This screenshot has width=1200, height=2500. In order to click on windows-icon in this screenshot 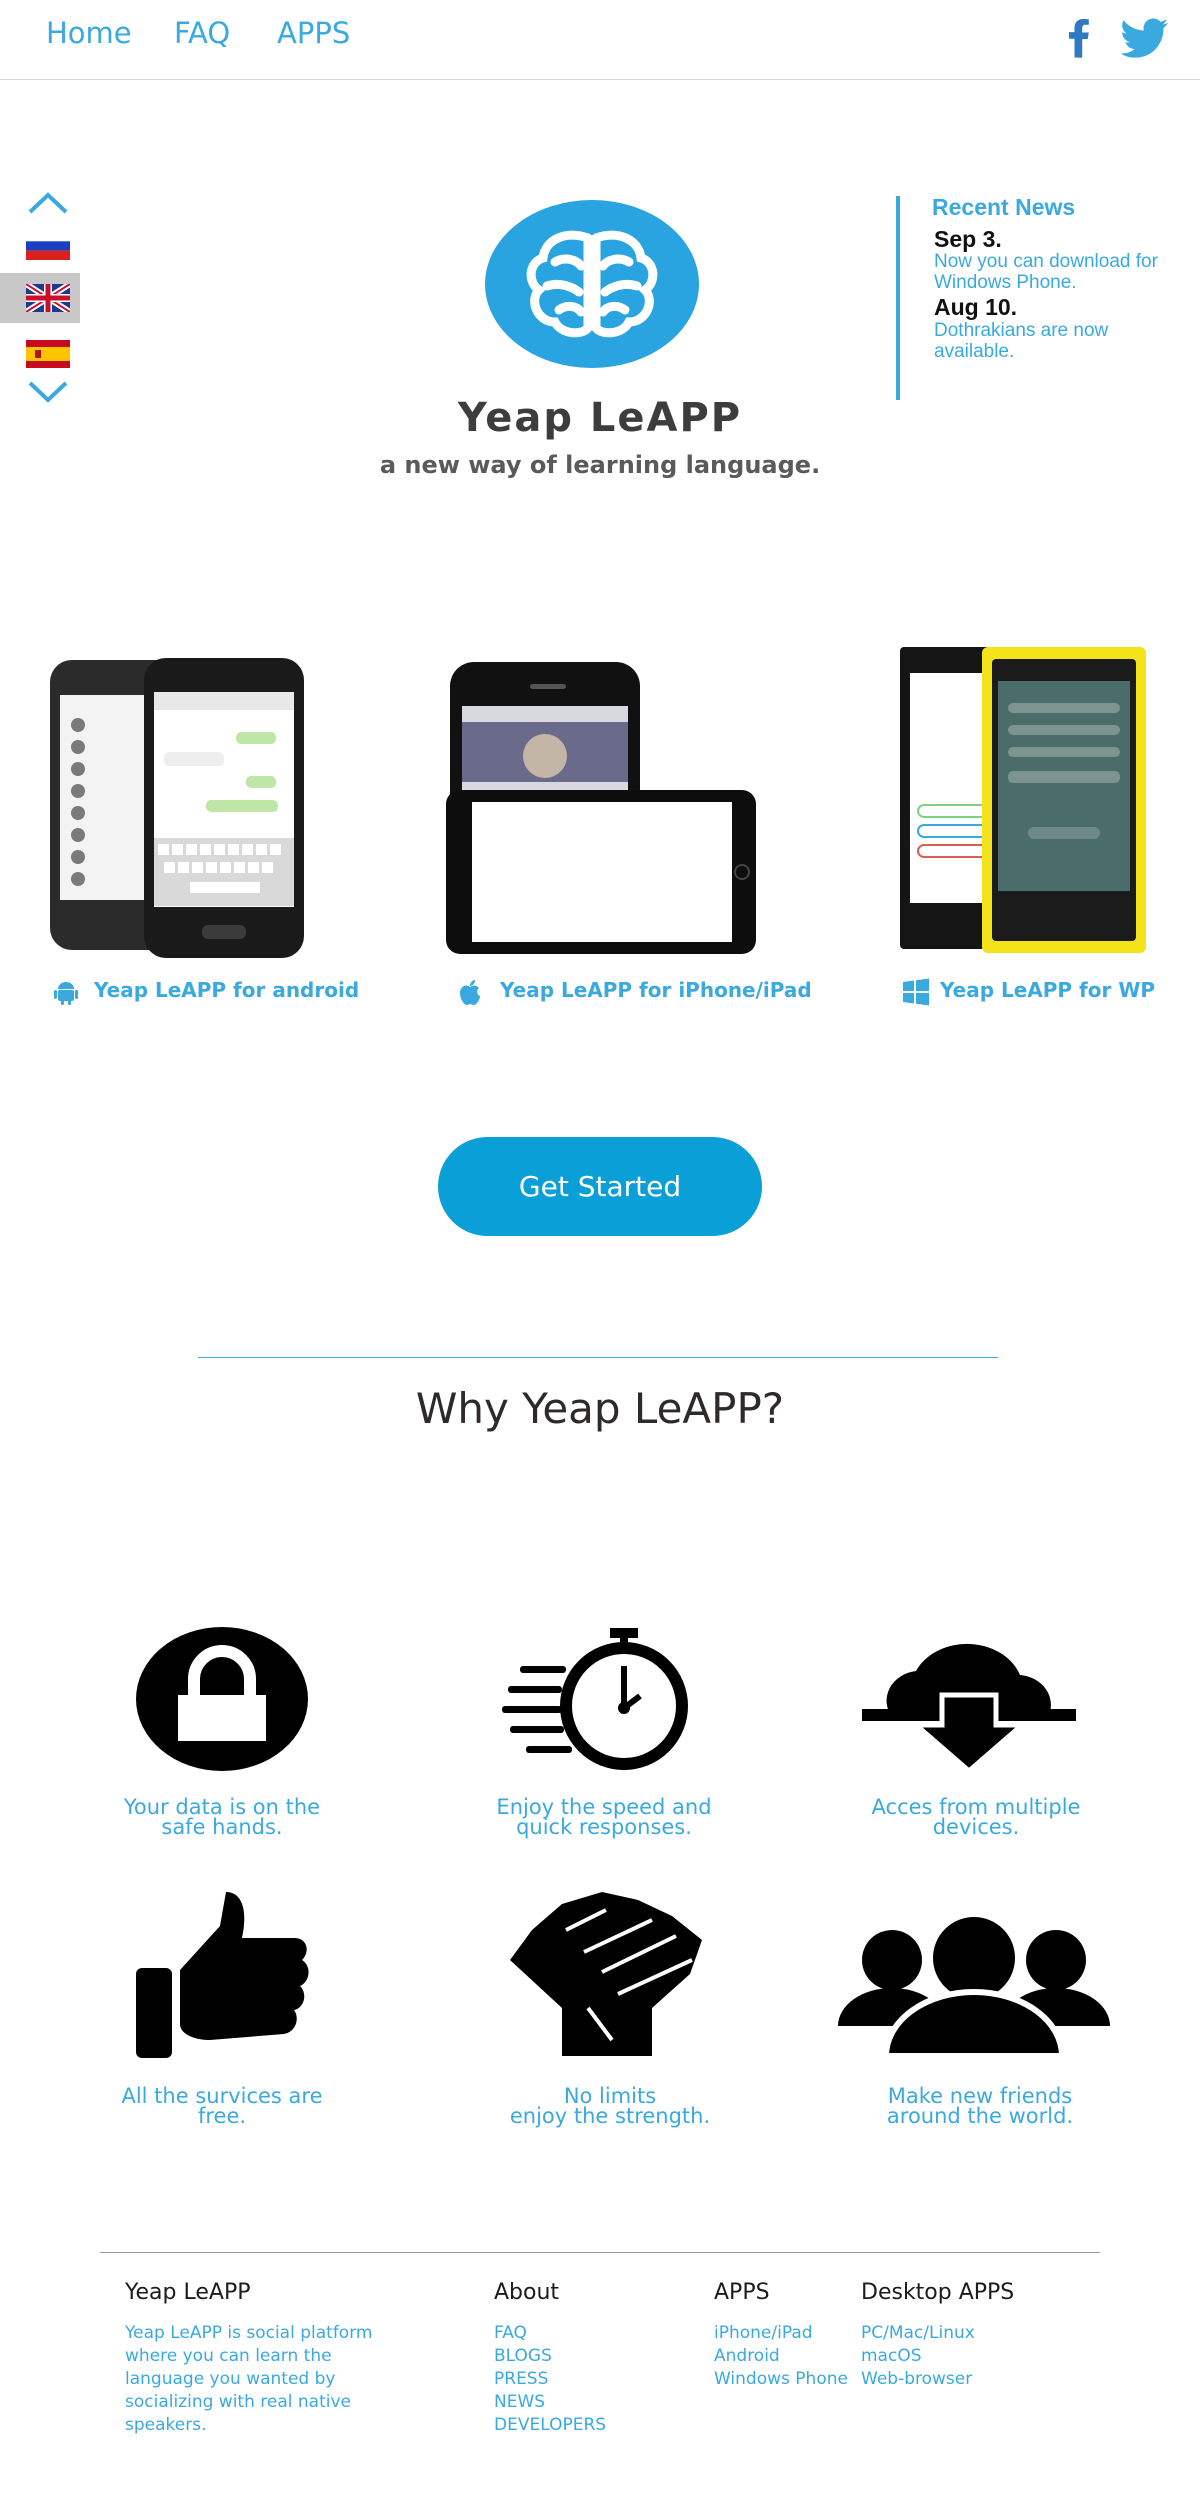, I will do `click(916, 992)`.